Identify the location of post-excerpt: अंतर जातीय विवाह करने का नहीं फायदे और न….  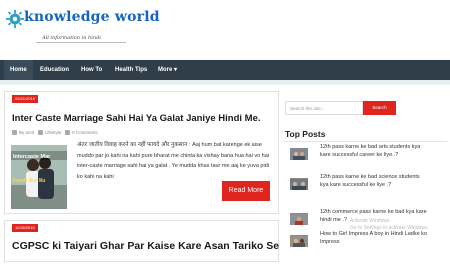
(176, 161).